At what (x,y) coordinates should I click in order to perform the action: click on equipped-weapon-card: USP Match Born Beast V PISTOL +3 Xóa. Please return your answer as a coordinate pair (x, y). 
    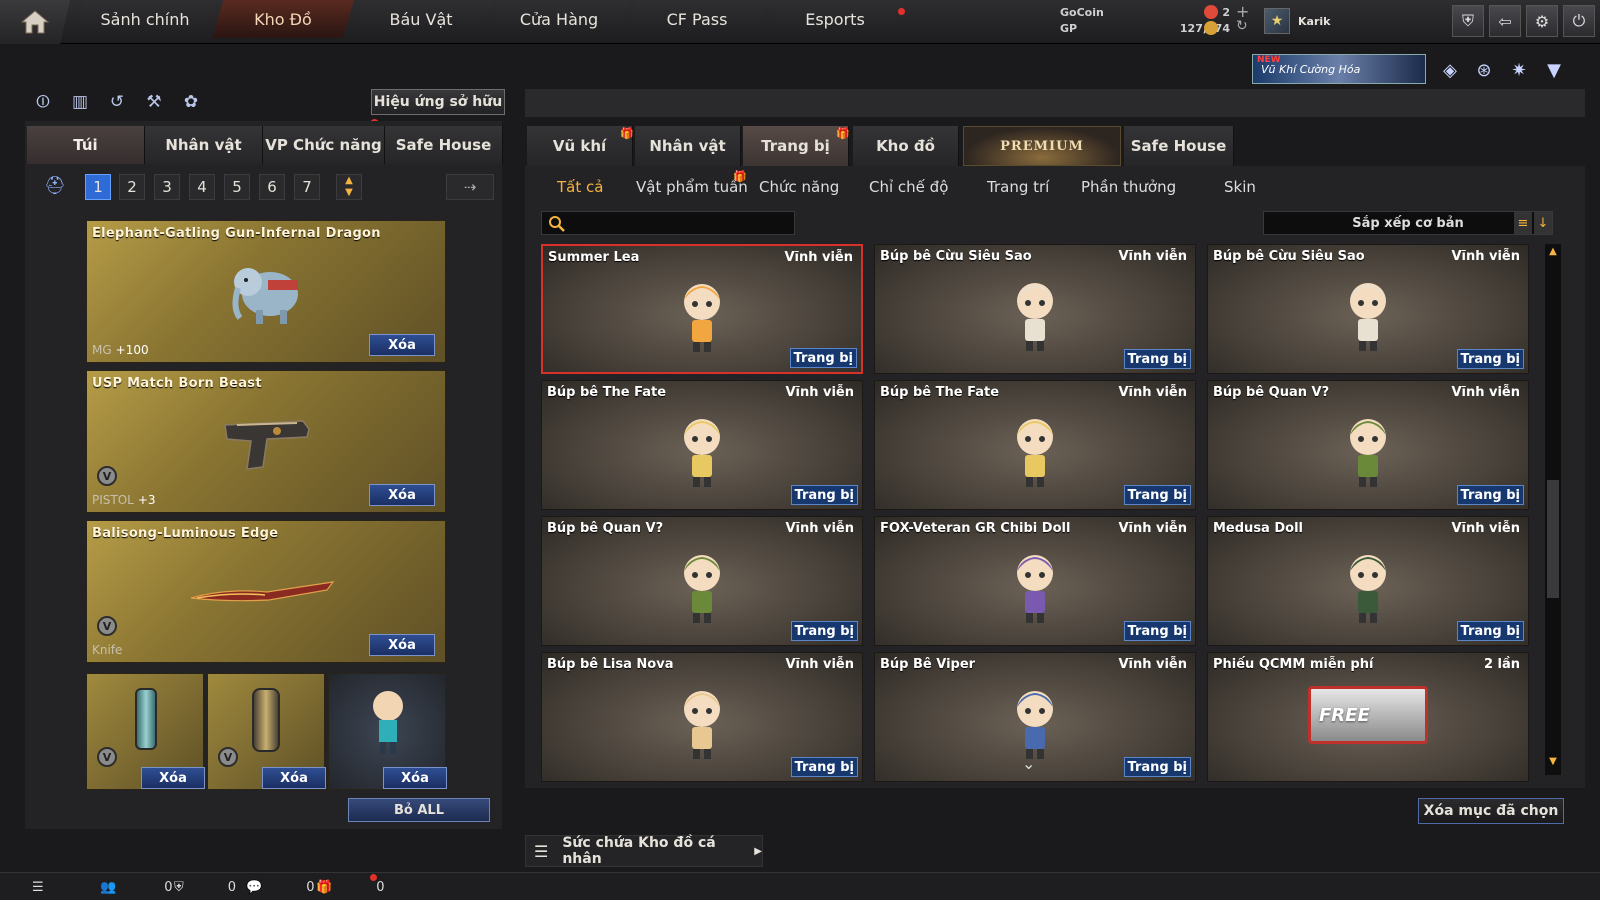
    Looking at the image, I should click on (266, 441).